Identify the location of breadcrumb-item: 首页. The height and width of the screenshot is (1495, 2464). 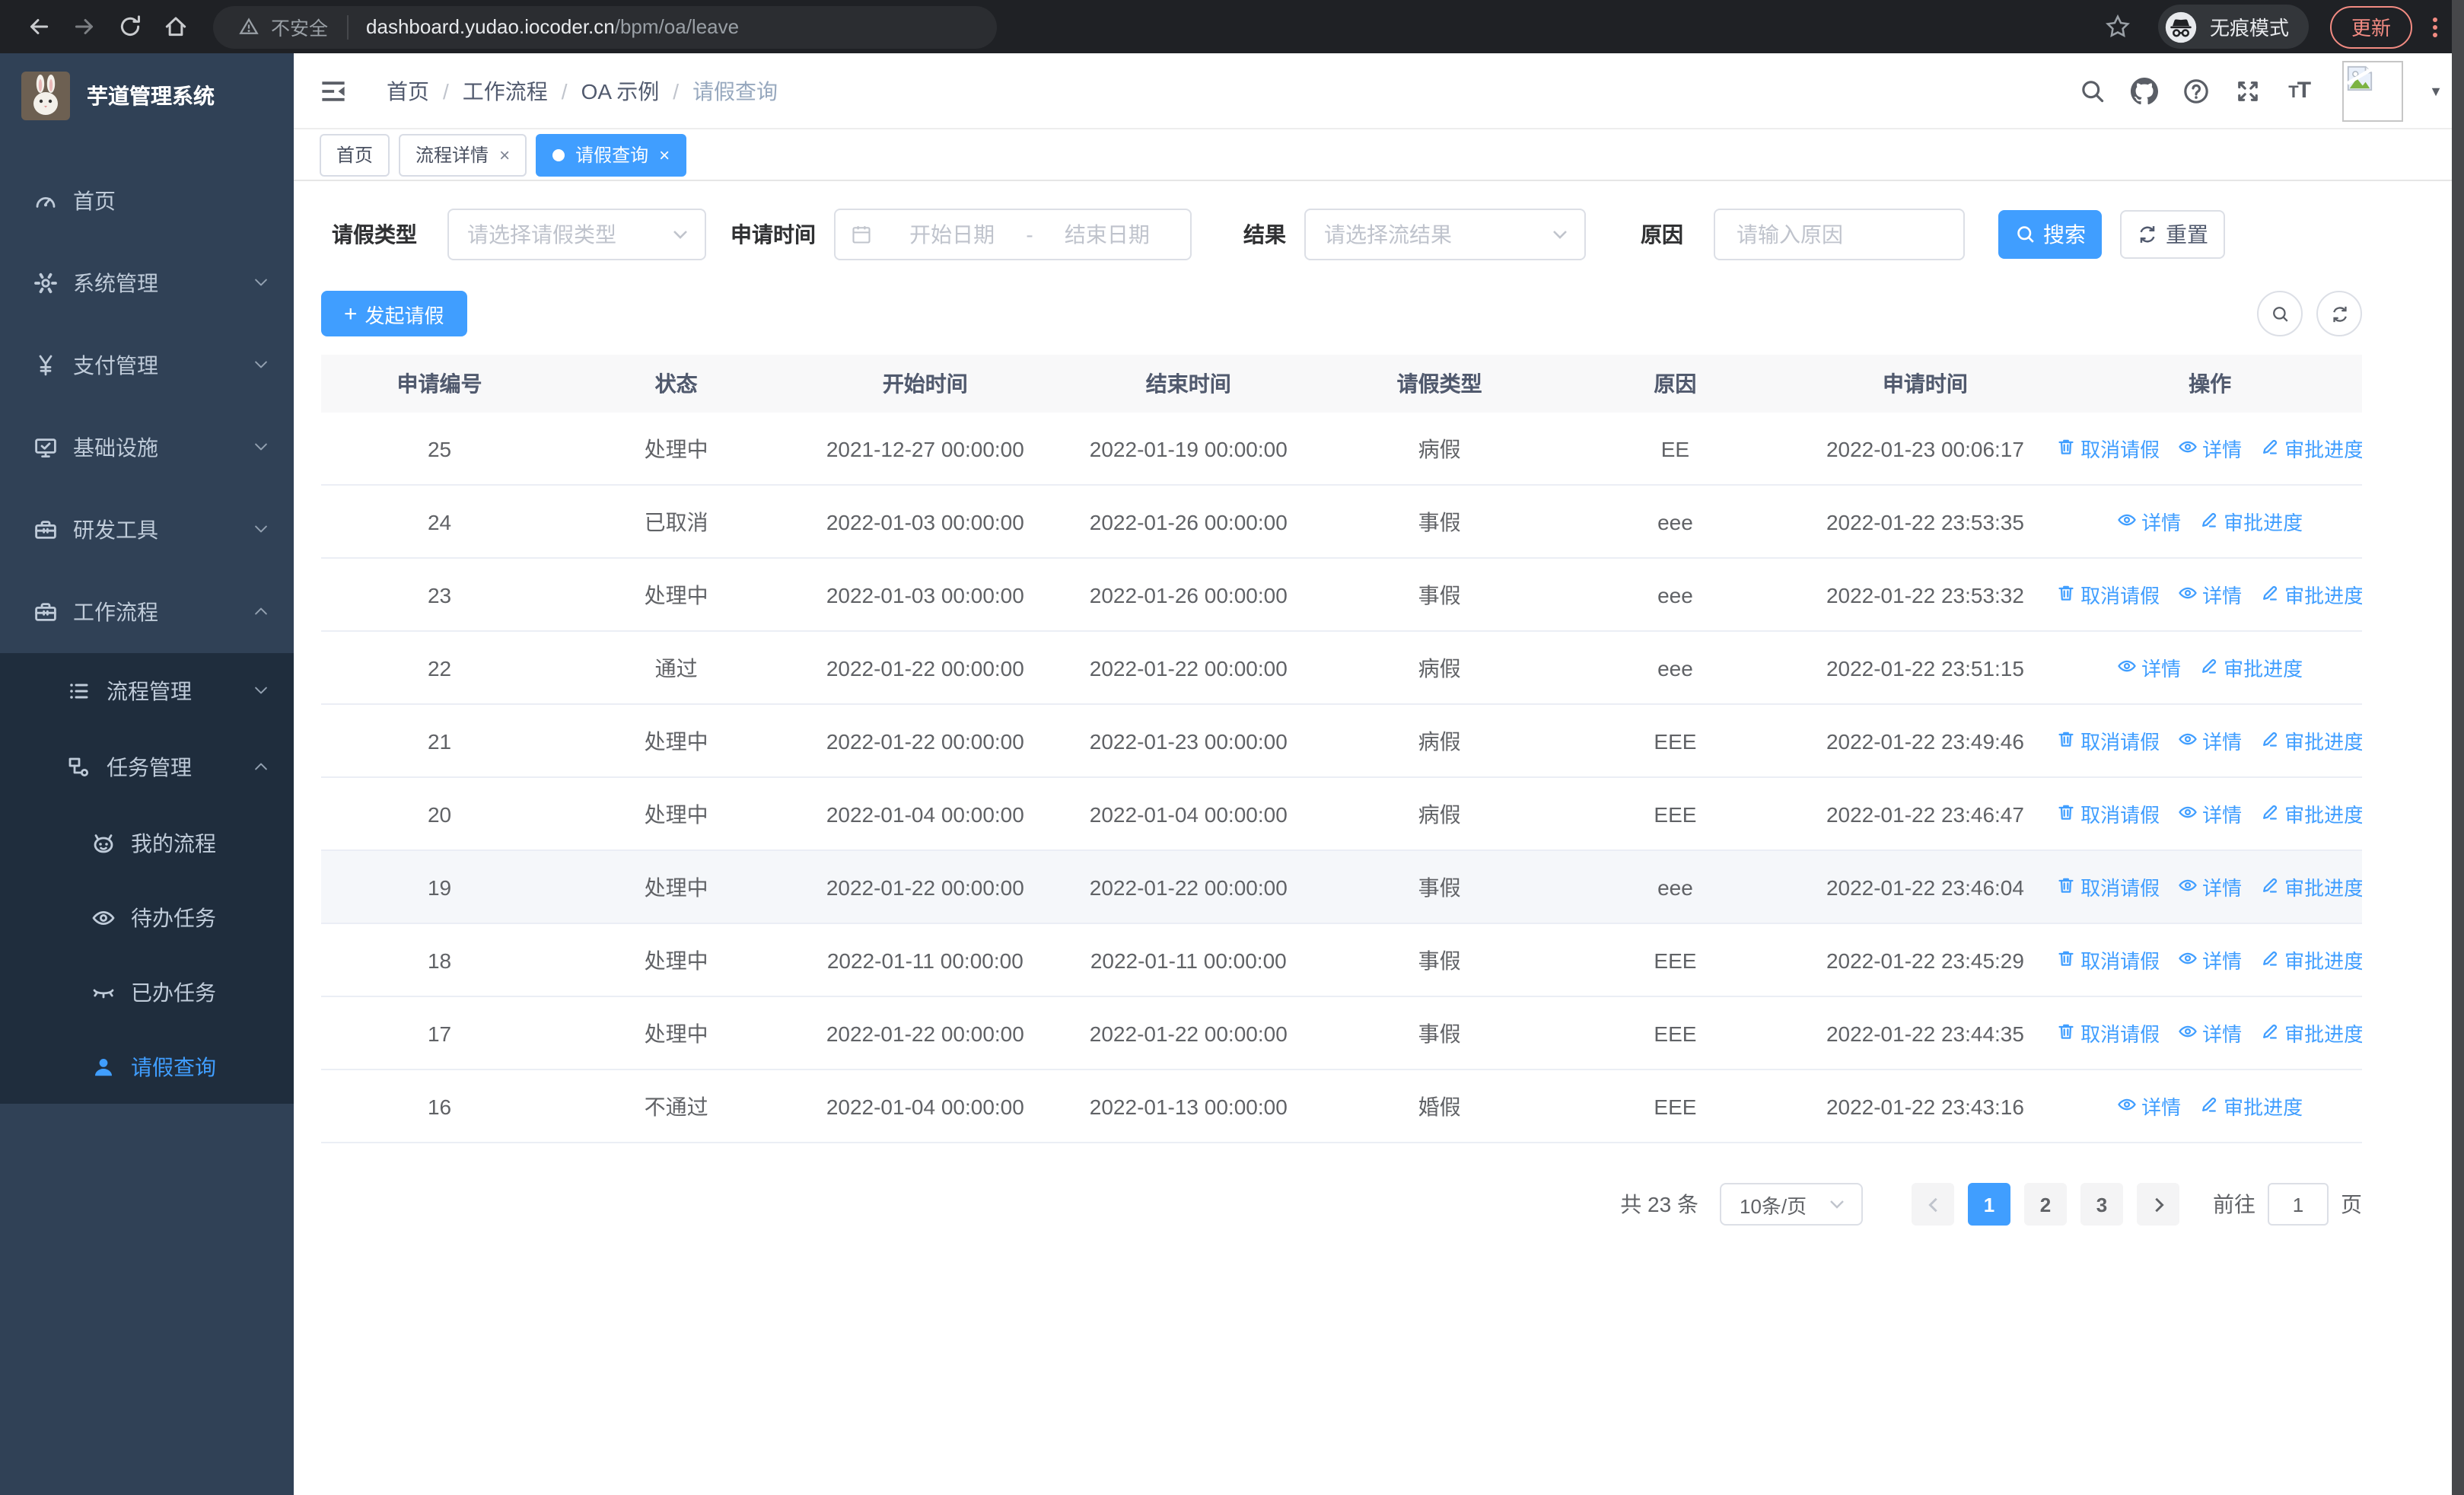
(408, 91).